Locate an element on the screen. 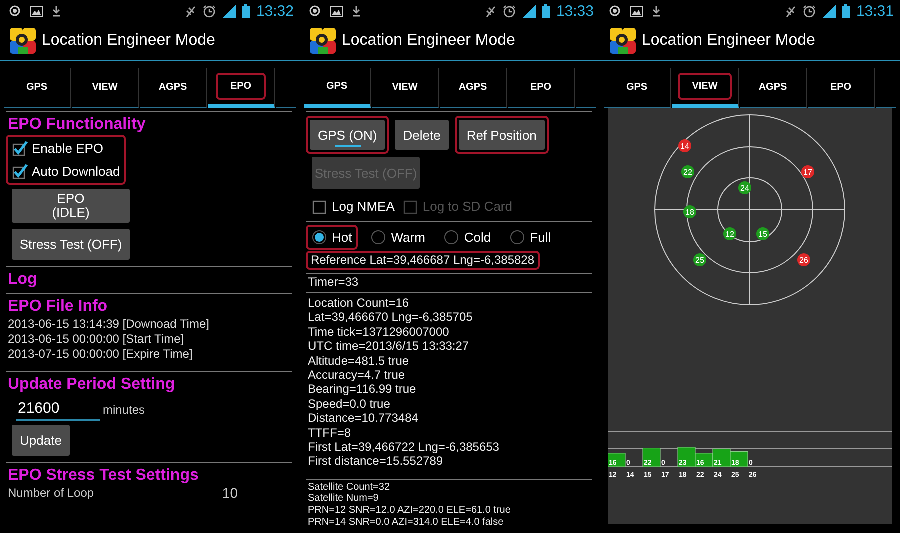  status-time: 13:31 is located at coordinates (875, 11).